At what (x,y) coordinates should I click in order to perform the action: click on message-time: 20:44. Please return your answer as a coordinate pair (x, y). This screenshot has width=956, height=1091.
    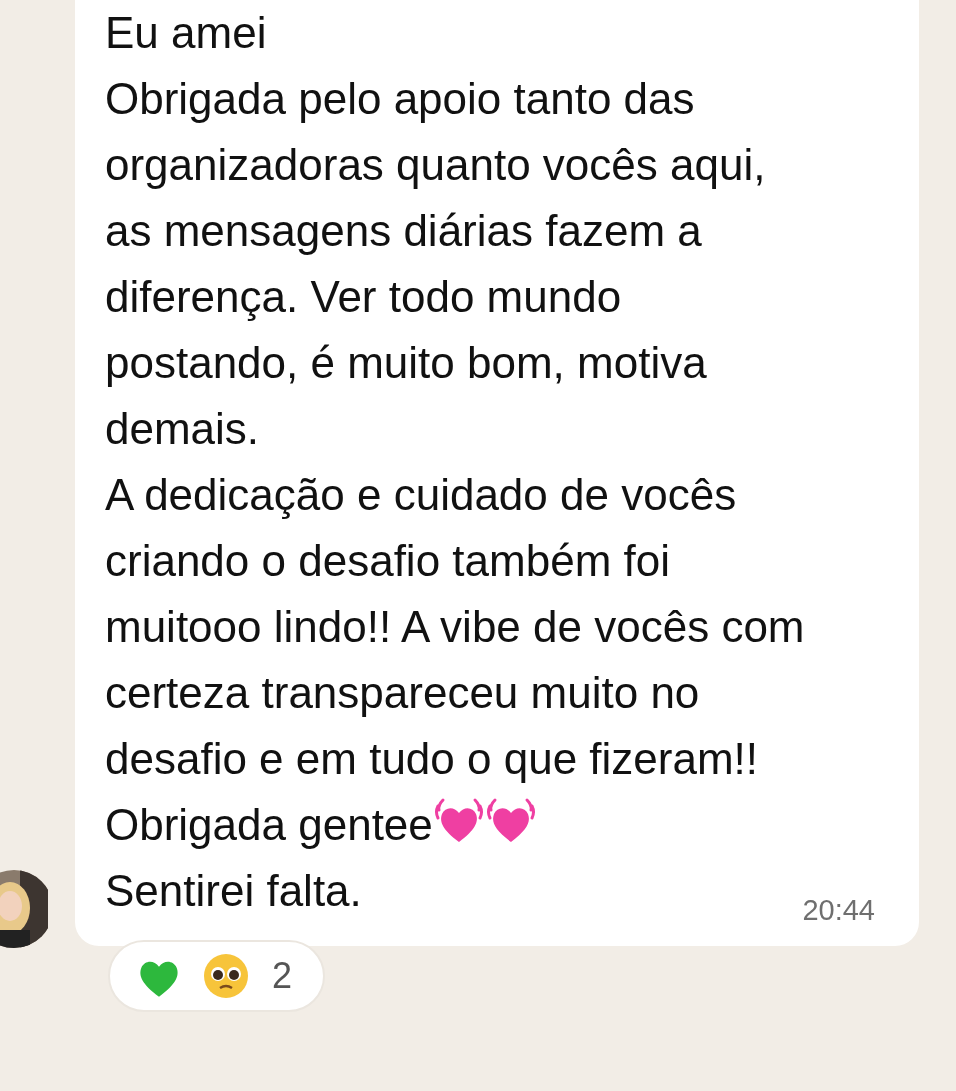
    Looking at the image, I should click on (838, 910).